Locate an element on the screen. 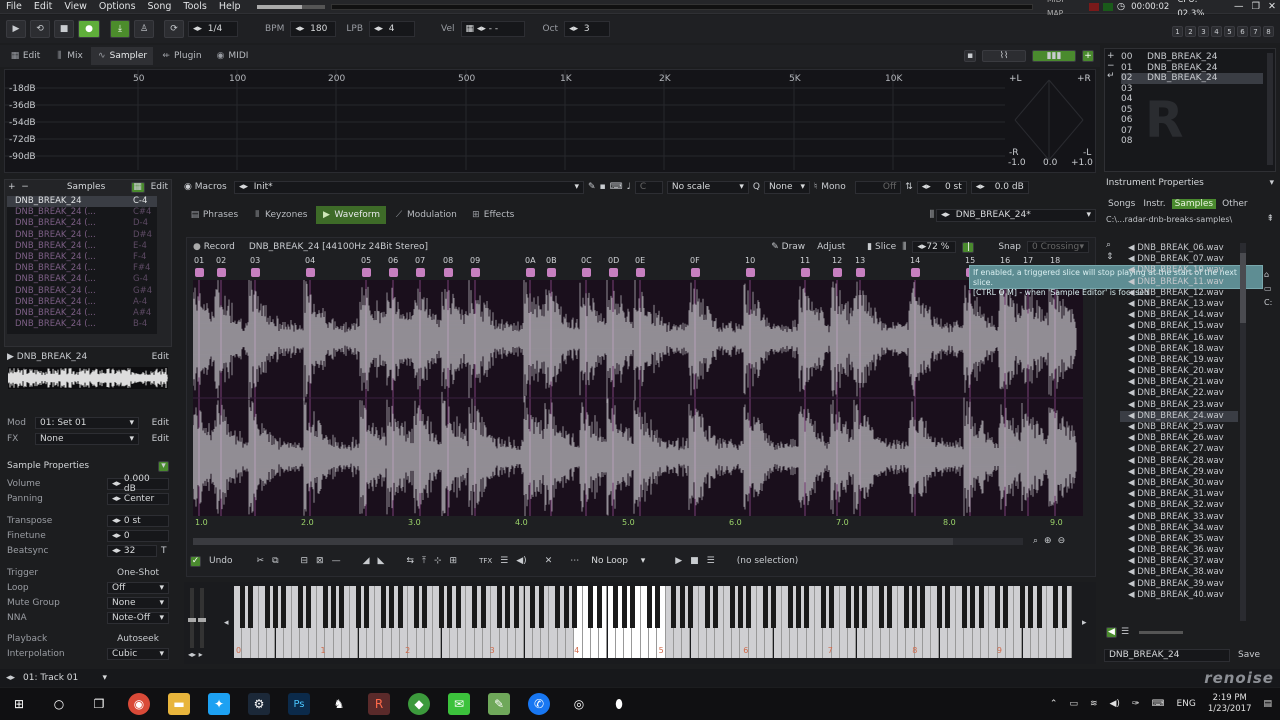 This screenshot has height=720, width=1280. browser-file-item: ◀ DNB_BREAK_16.wav is located at coordinates (1179, 338).